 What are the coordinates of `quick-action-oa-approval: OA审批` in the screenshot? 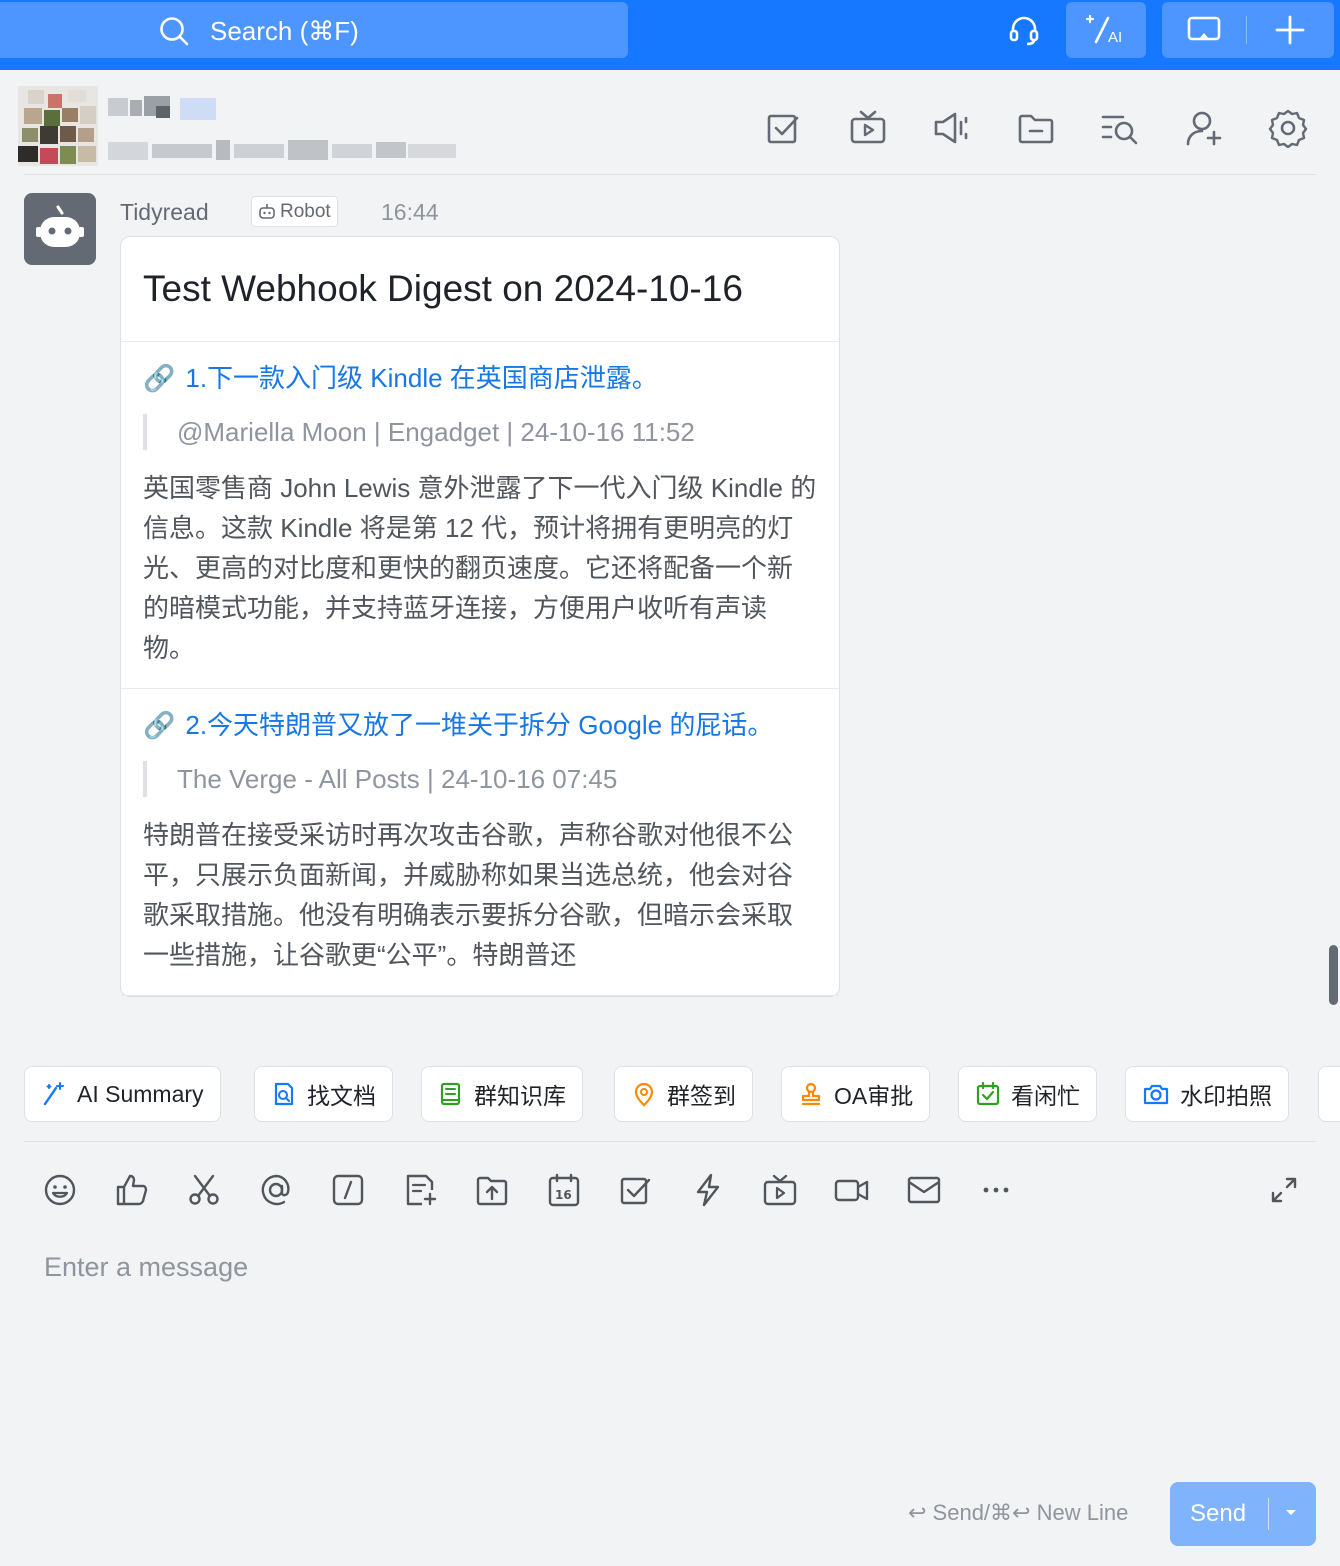 It's located at (856, 1094).